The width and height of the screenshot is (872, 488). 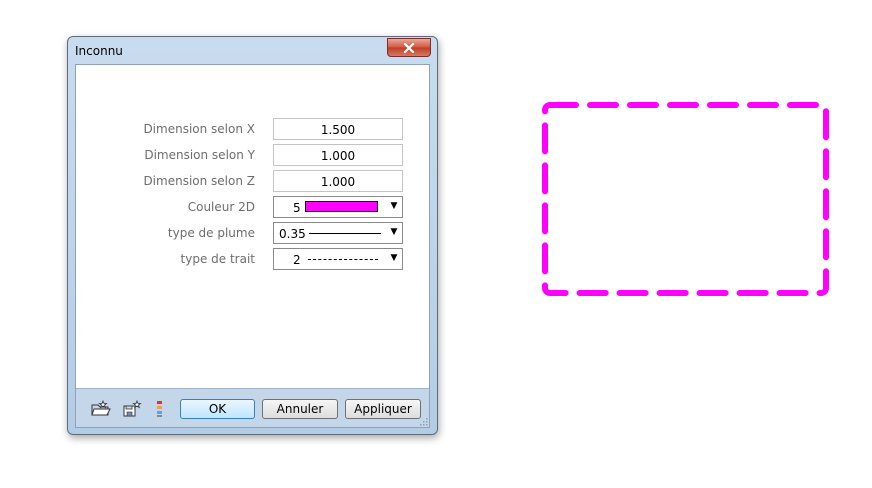 I want to click on drawing-canvas, so click(x=685, y=199).